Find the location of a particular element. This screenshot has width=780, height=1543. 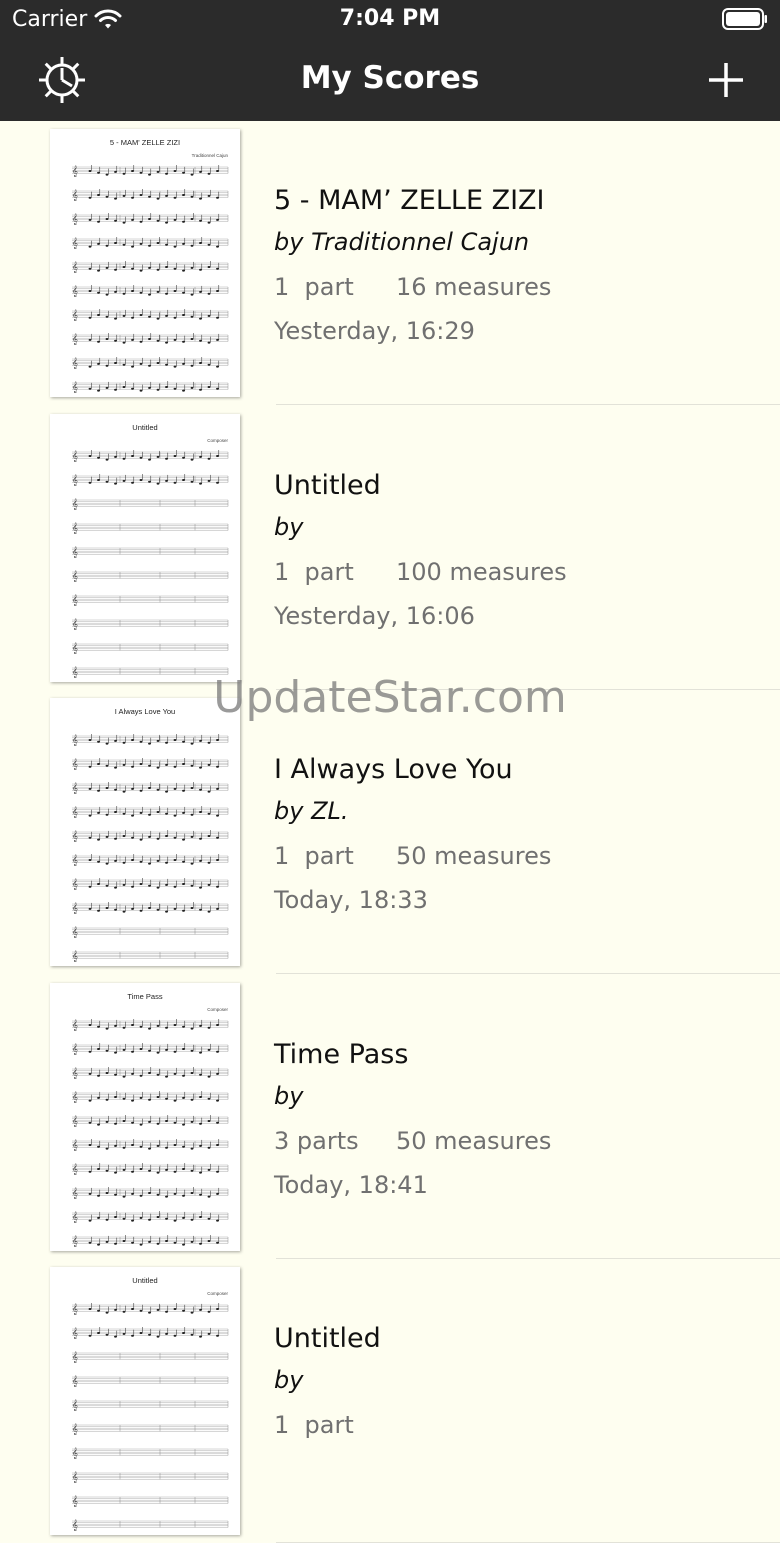

status-time: 7:04 PM is located at coordinates (390, 18).